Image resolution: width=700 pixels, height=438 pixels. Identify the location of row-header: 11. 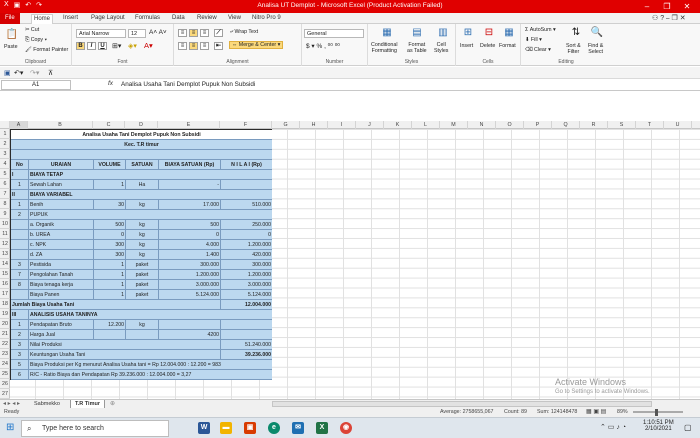
(5, 234).